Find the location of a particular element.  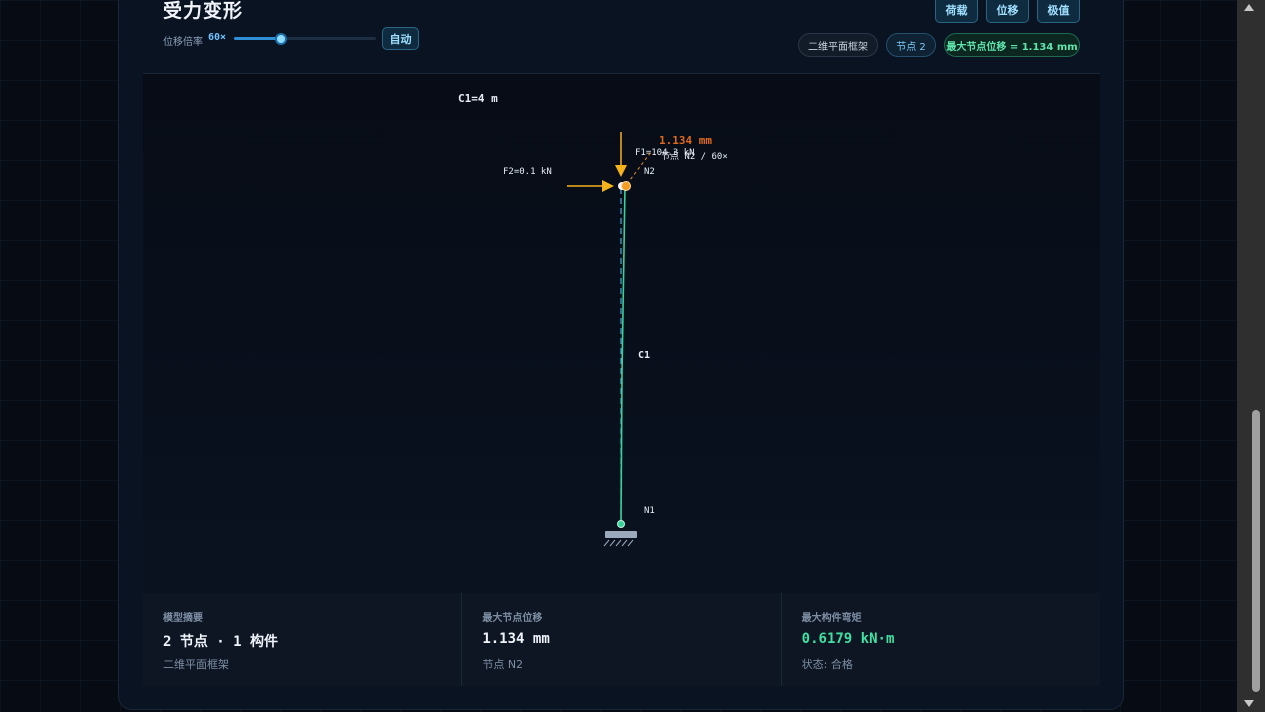

extremes-button: 极值 is located at coordinates (1058, 11).